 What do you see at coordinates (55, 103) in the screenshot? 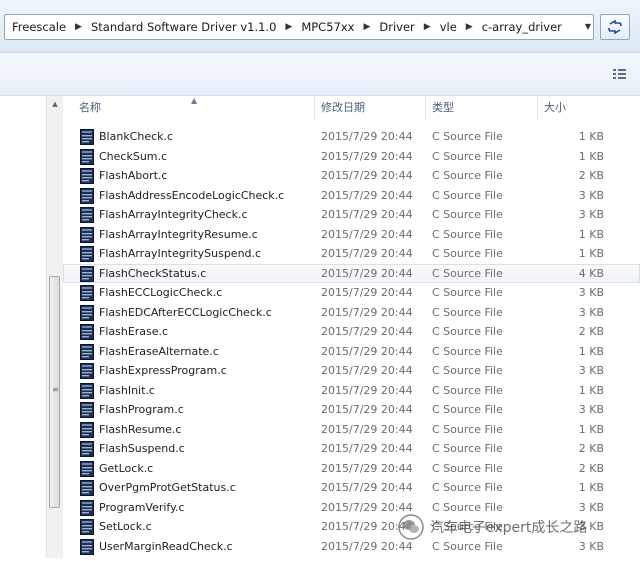
I see `scroll-up-arrow-icon: ▲` at bounding box center [55, 103].